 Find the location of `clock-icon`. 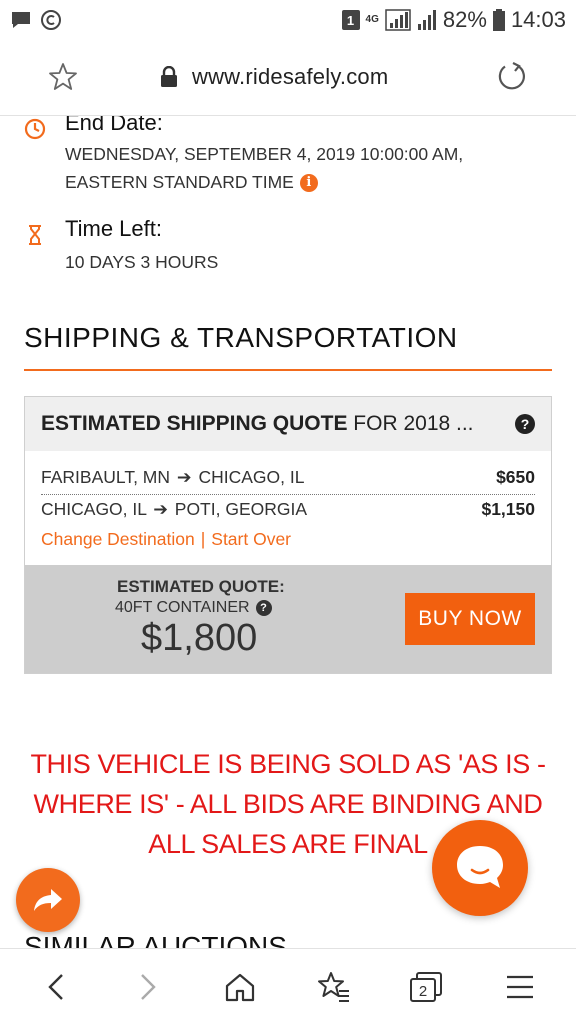

clock-icon is located at coordinates (35, 129).